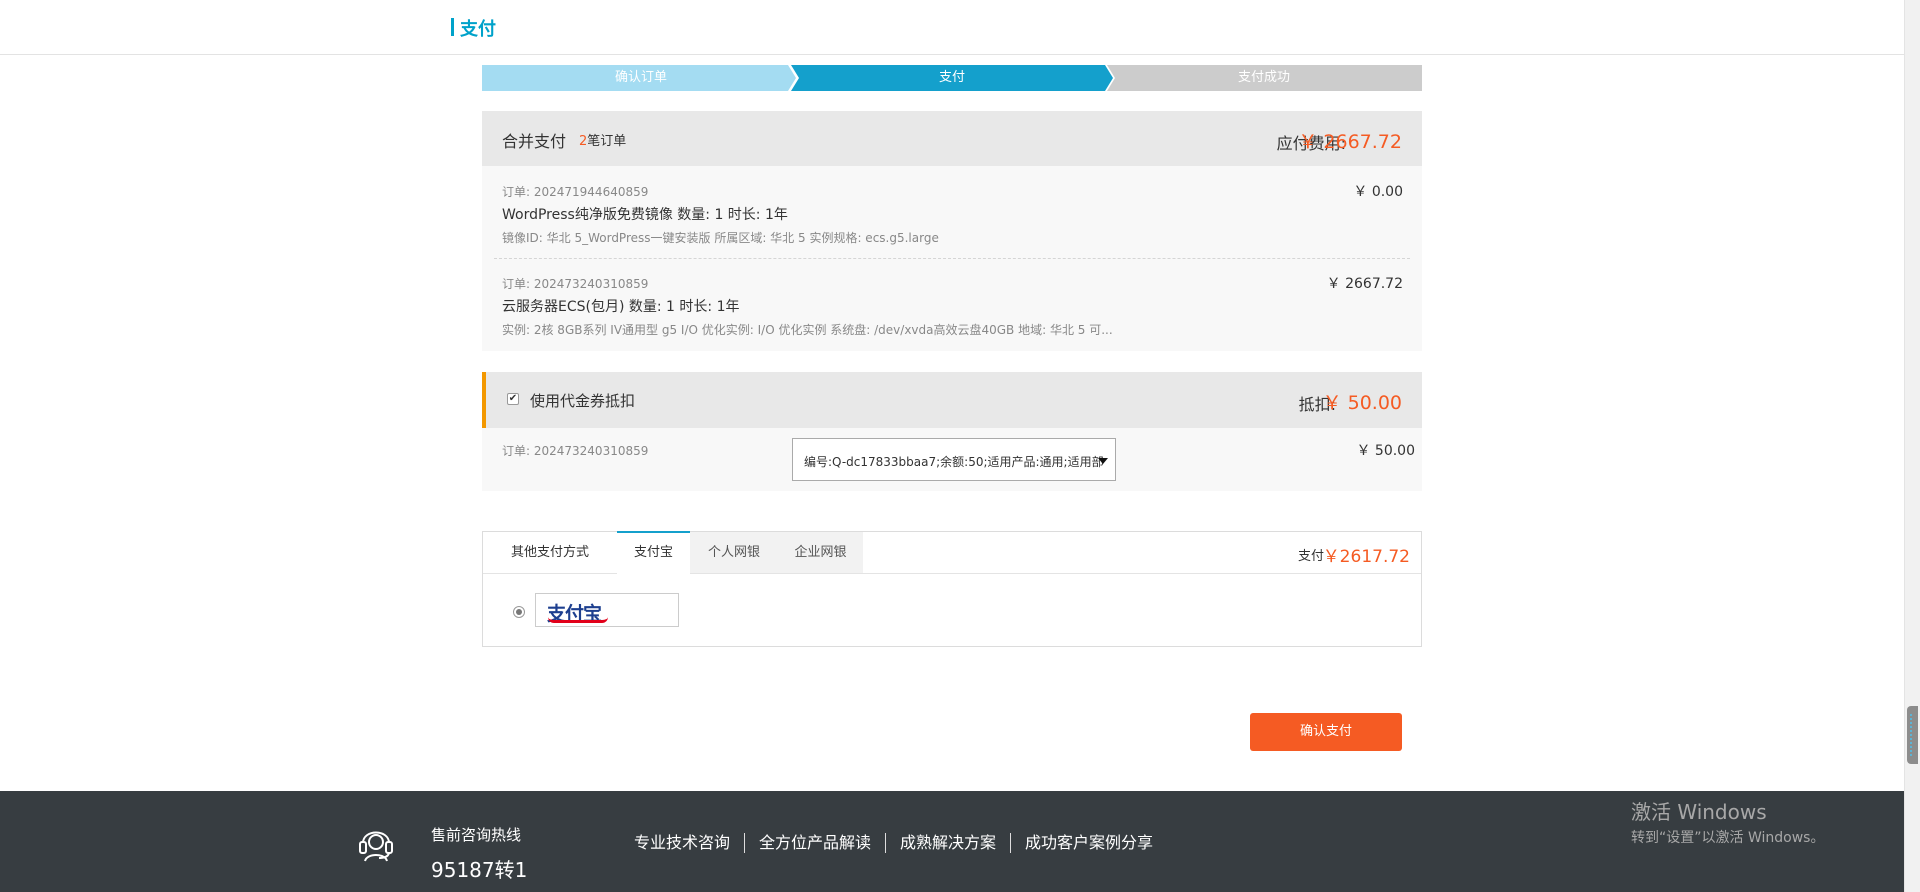 This screenshot has height=892, width=1920. I want to click on tab-personal-banking: 个人网银, so click(734, 552).